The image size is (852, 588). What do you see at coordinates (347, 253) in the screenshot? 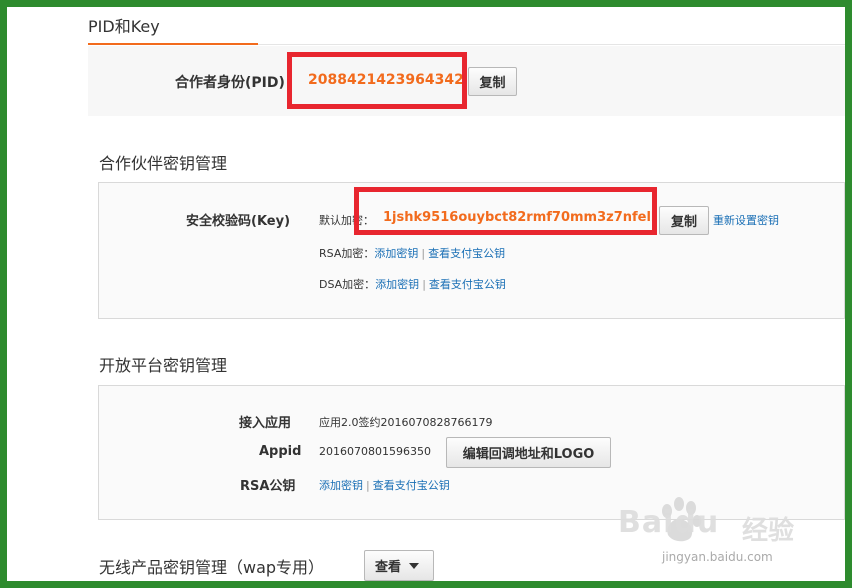
I see `rsa-encrypt-label: RSA加密：` at bounding box center [347, 253].